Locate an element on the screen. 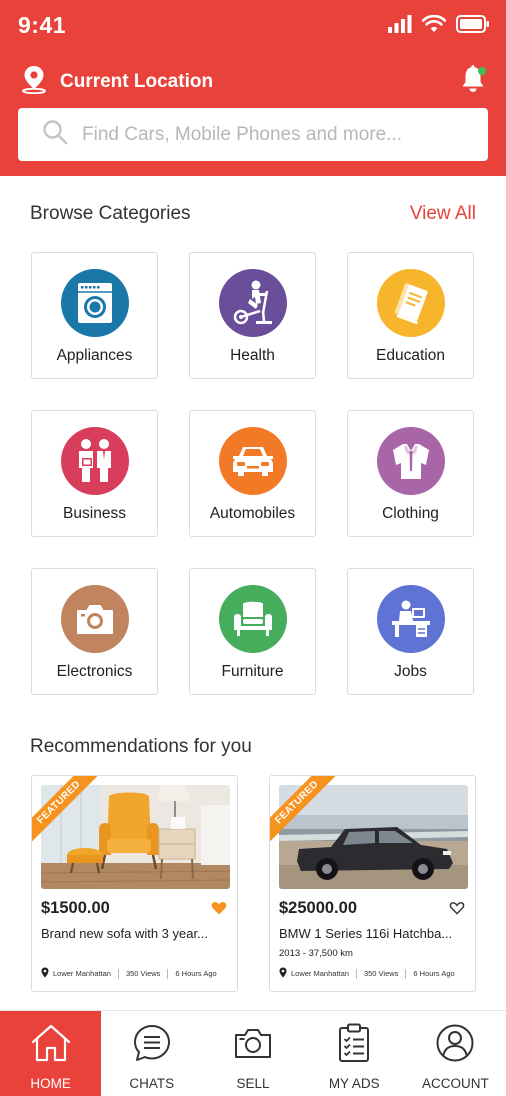  tab-label: ACCOUNT is located at coordinates (455, 1083).